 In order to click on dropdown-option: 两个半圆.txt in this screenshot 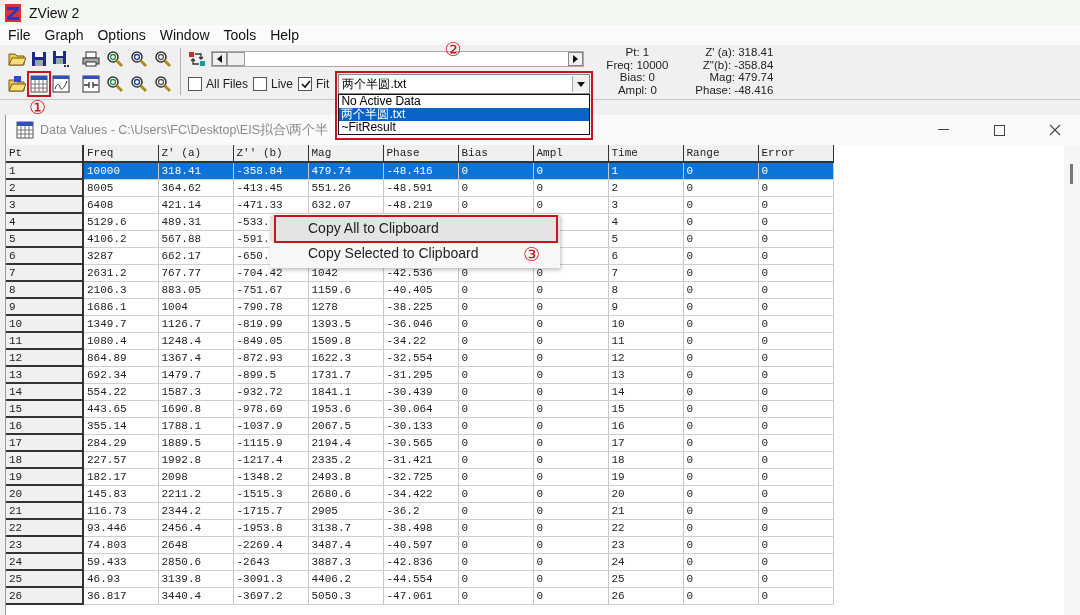, I will do `click(464, 114)`.